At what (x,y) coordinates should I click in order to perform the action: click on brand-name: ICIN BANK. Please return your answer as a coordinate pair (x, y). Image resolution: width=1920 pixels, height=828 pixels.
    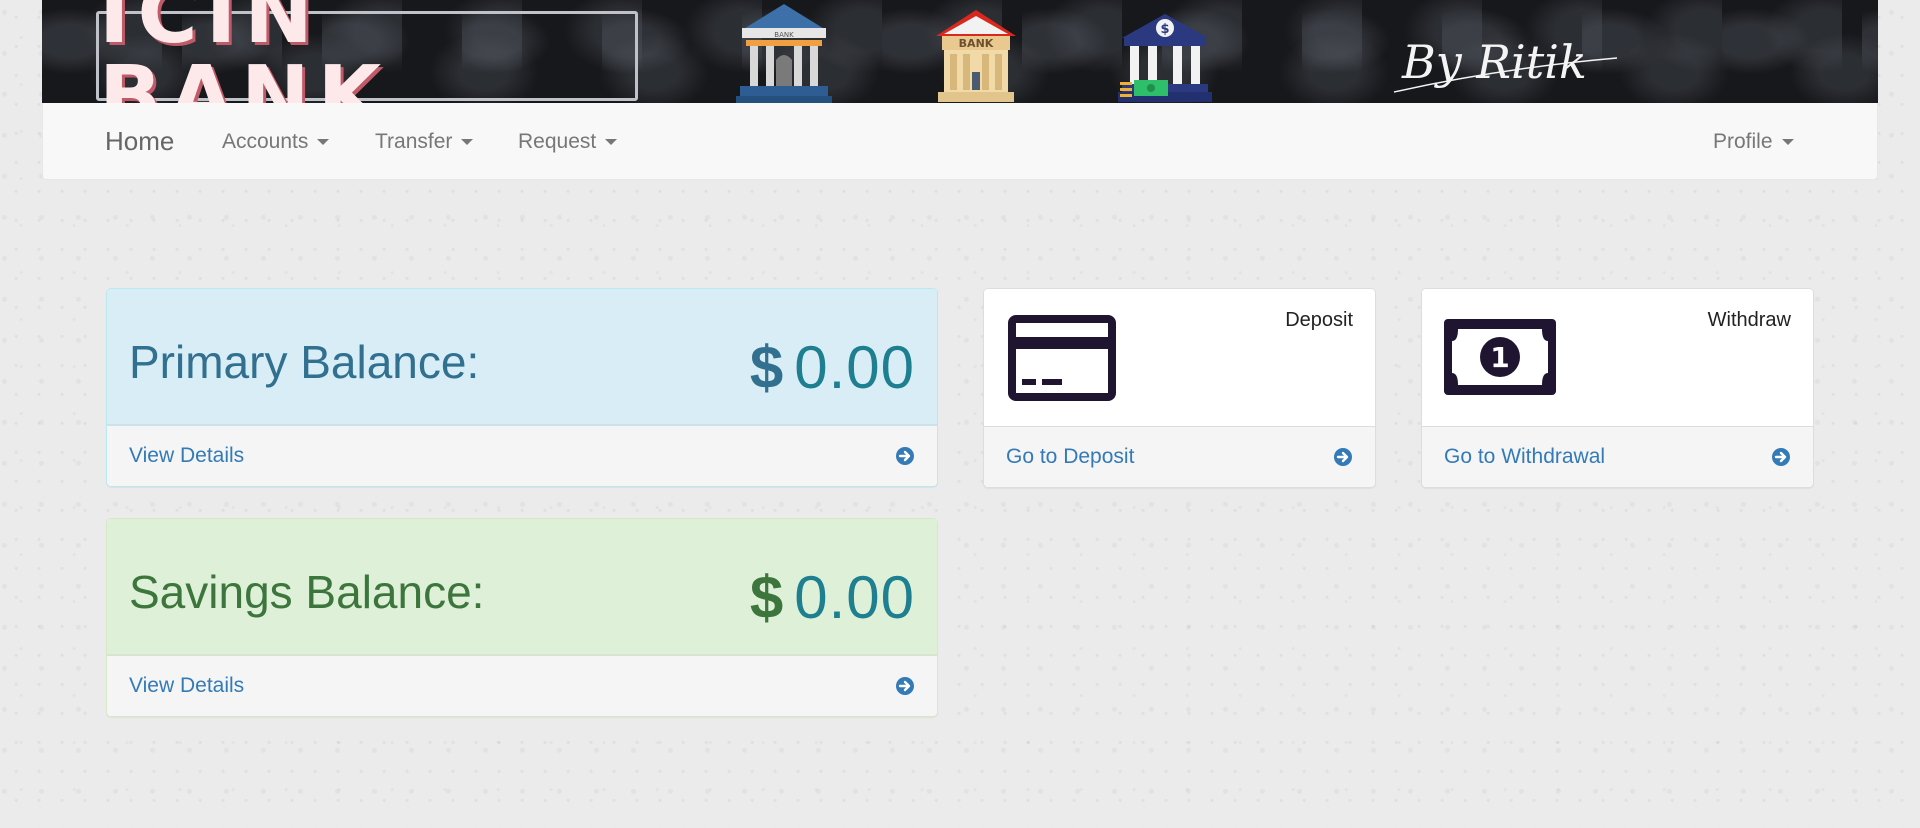
    Looking at the image, I should click on (244, 51).